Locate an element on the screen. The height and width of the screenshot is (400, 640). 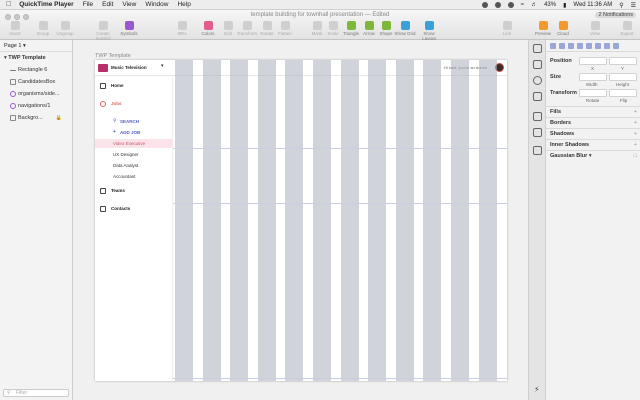
toolbar-plus-button: Insert is located at coordinates (15, 28).